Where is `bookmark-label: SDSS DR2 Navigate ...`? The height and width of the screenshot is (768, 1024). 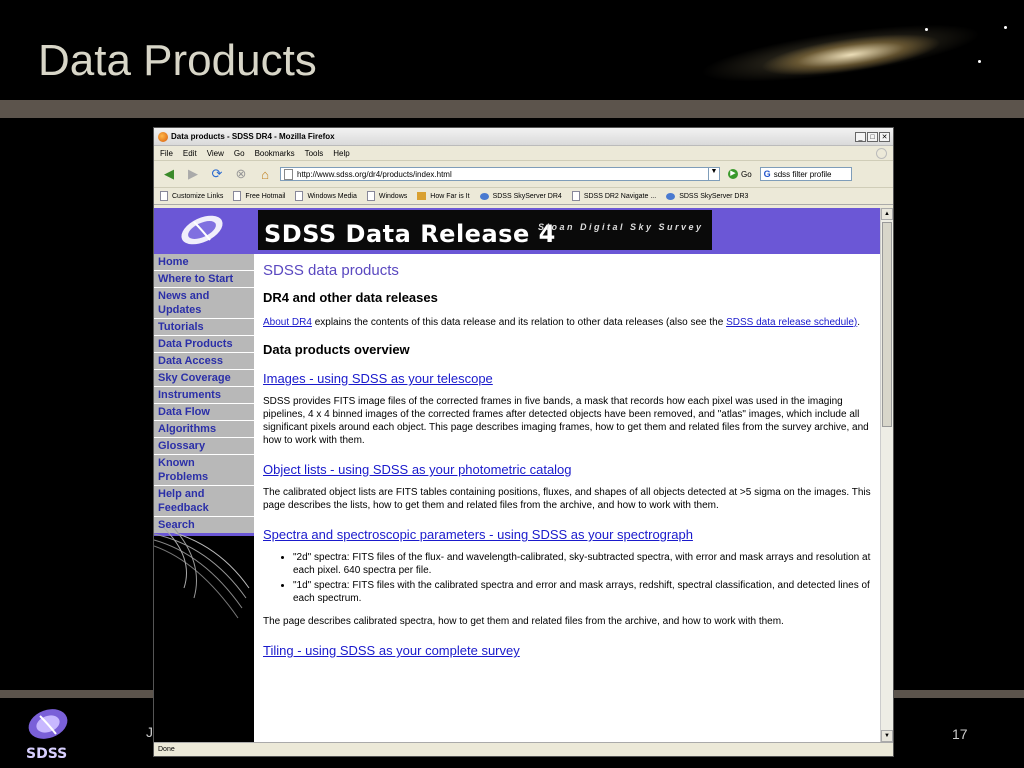
bookmark-label: SDSS DR2 Navigate ... is located at coordinates (620, 196).